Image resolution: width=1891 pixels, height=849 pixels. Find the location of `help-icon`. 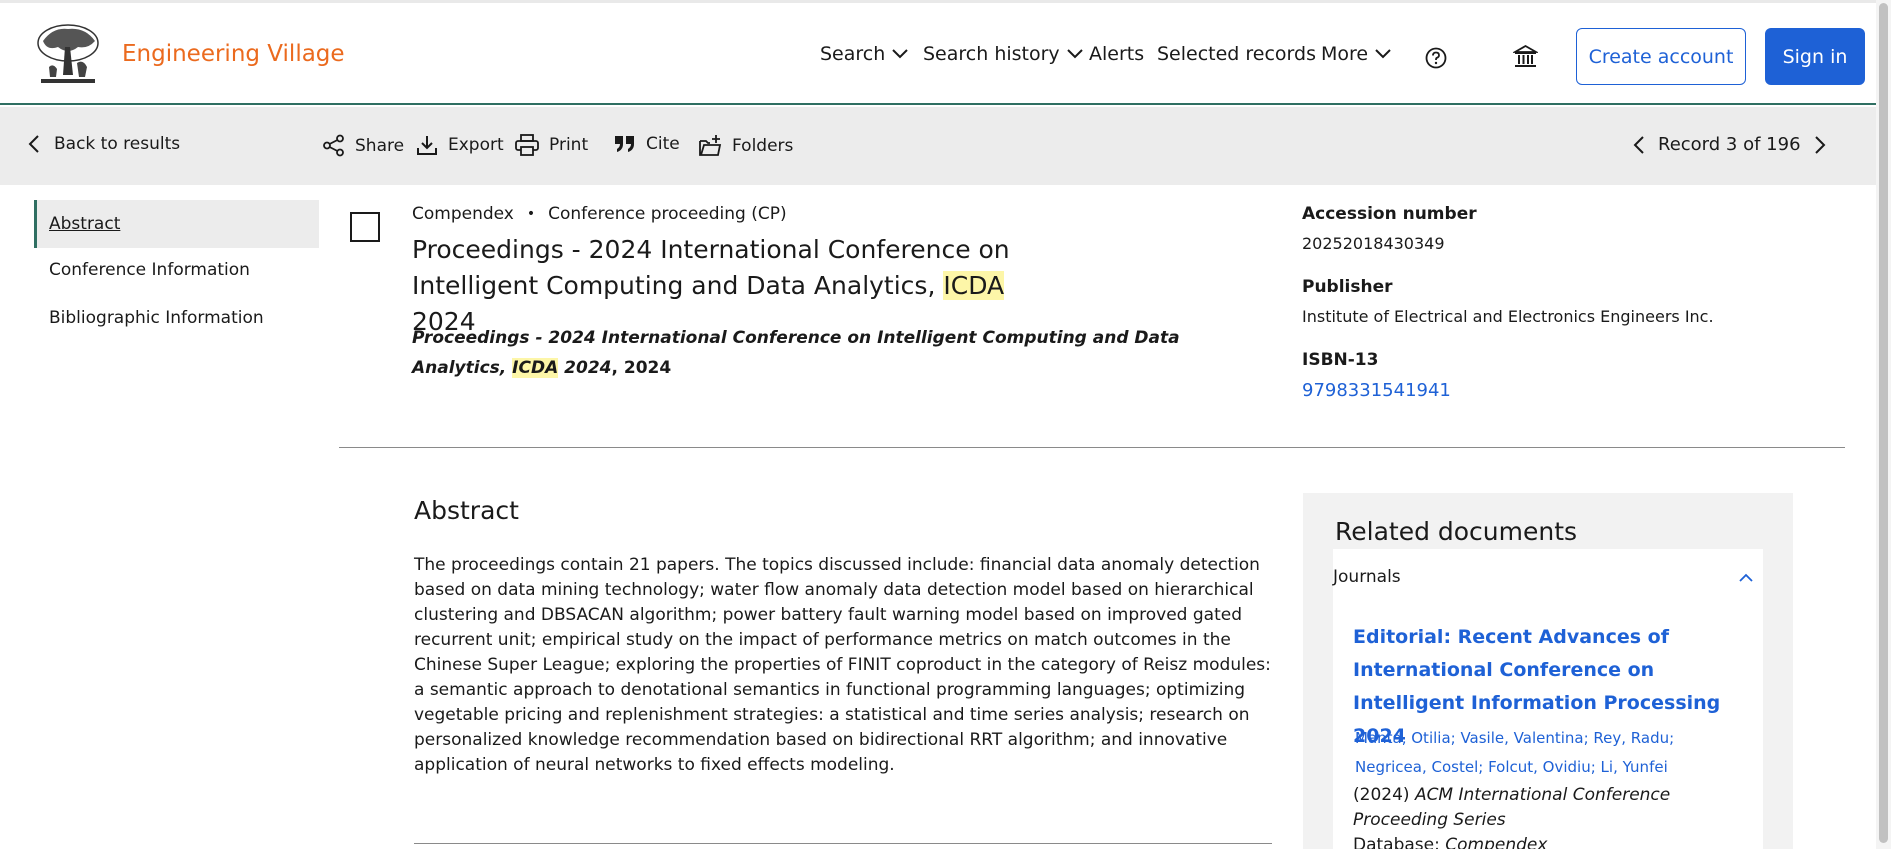

help-icon is located at coordinates (1436, 58).